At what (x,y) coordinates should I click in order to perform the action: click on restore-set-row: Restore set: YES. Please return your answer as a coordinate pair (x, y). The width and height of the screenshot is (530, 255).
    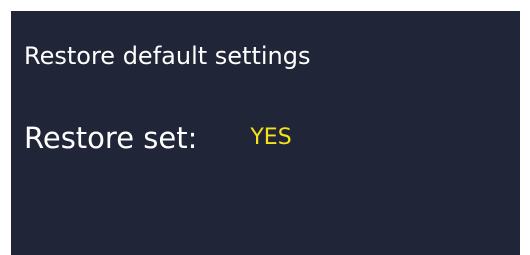
    Looking at the image, I should click on (158, 138).